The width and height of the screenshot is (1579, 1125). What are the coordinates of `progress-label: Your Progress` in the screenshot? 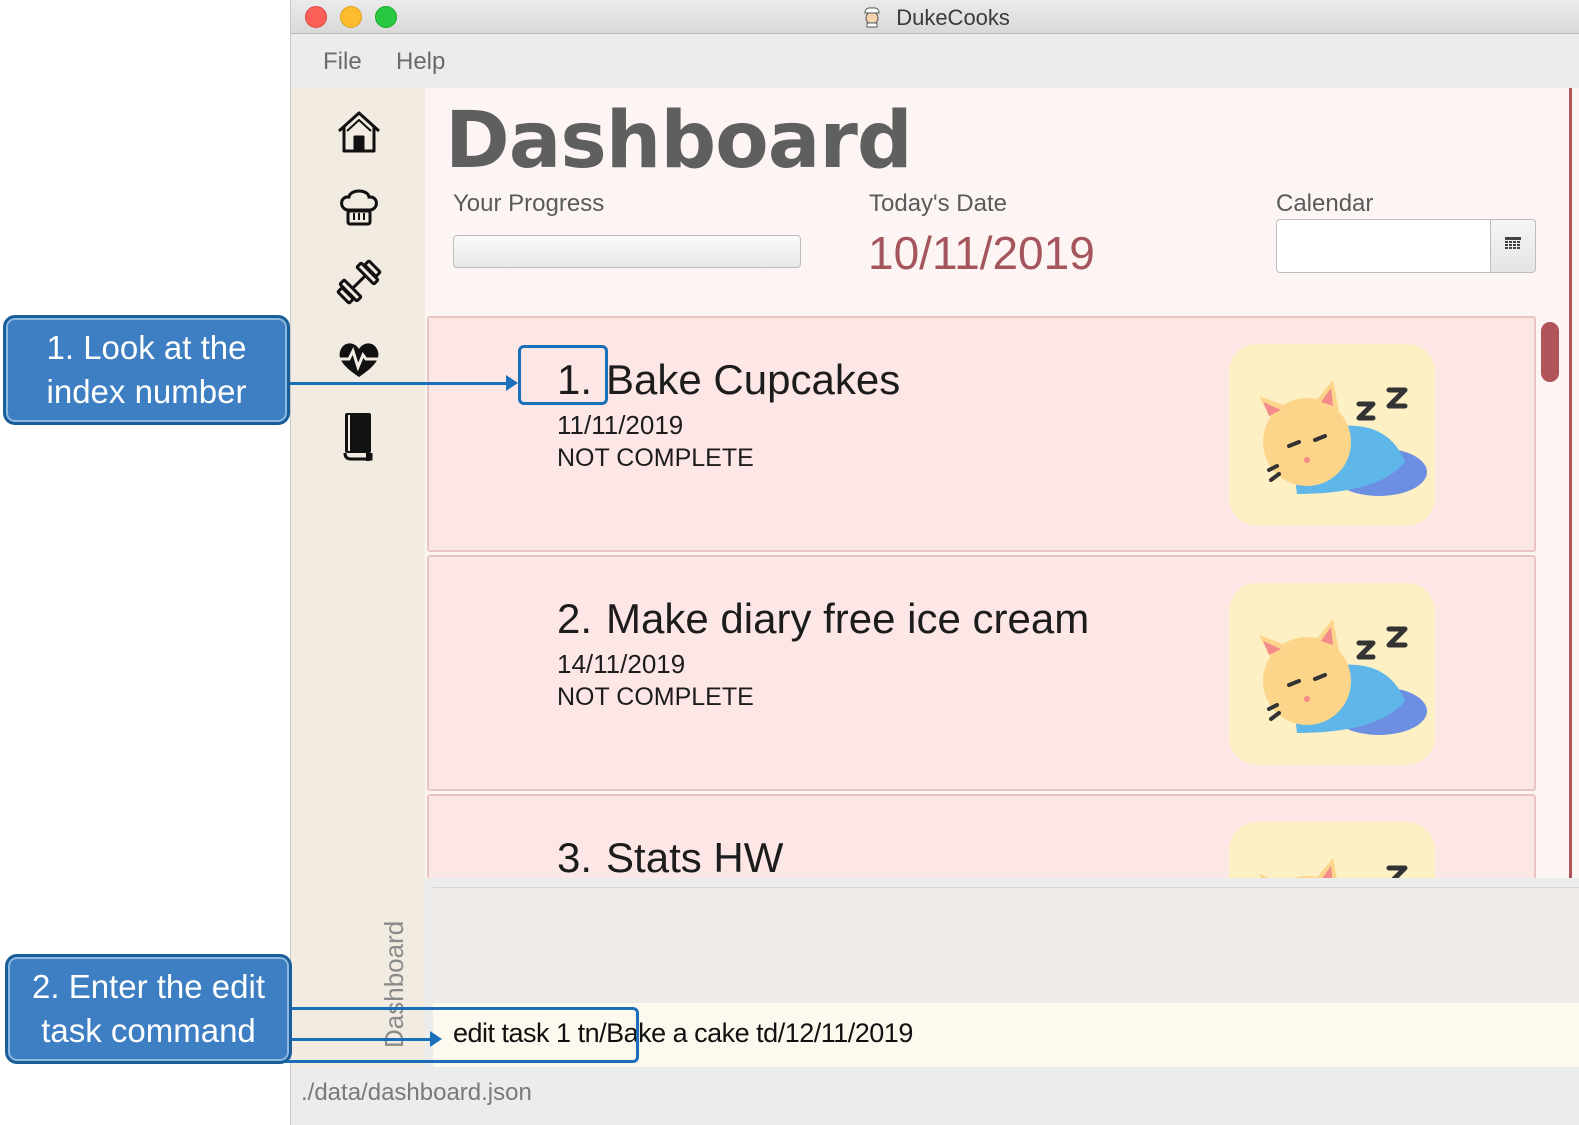 It's located at (529, 203).